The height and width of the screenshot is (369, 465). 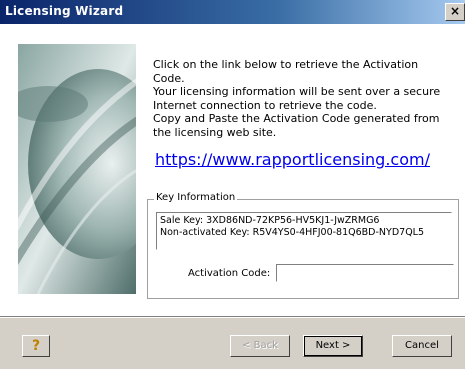 What do you see at coordinates (196, 197) in the screenshot?
I see `key-information-label: Key Information` at bounding box center [196, 197].